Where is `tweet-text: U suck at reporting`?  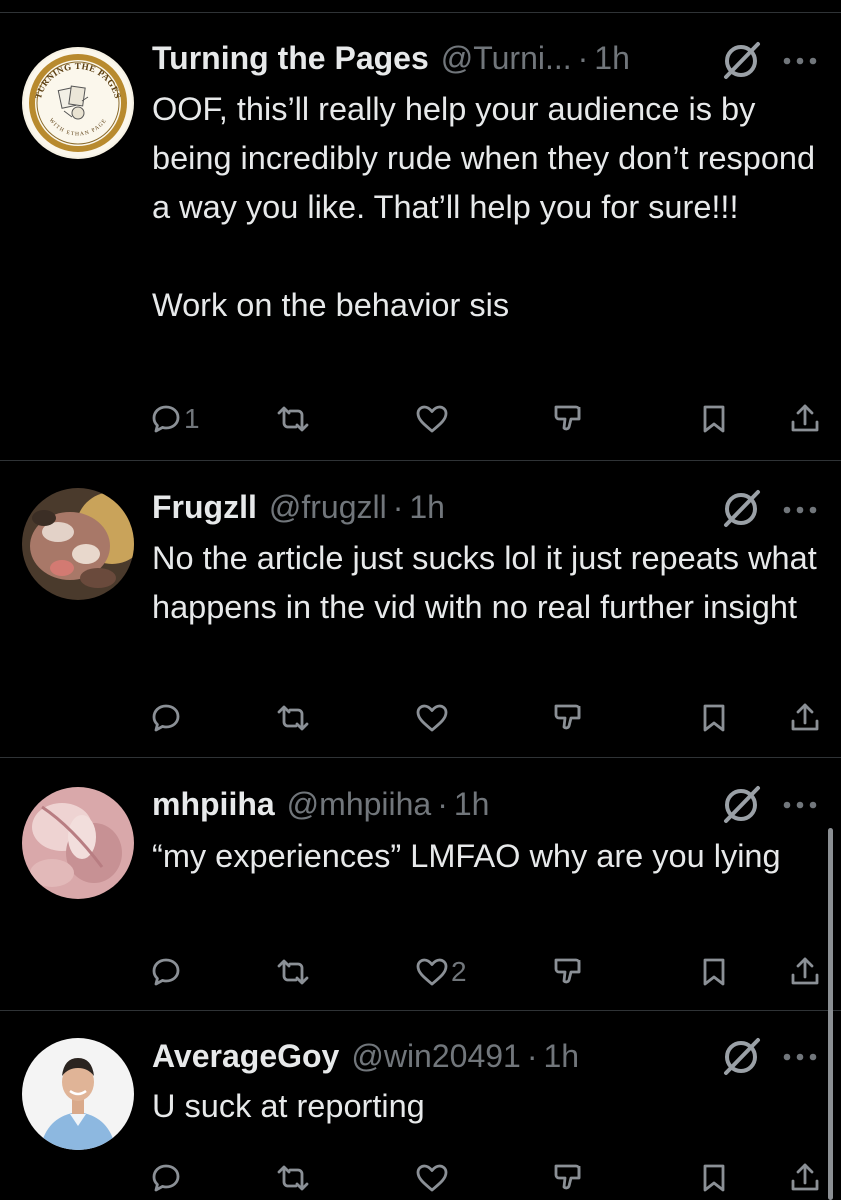
tweet-text: U suck at reporting is located at coordinates (288, 1106).